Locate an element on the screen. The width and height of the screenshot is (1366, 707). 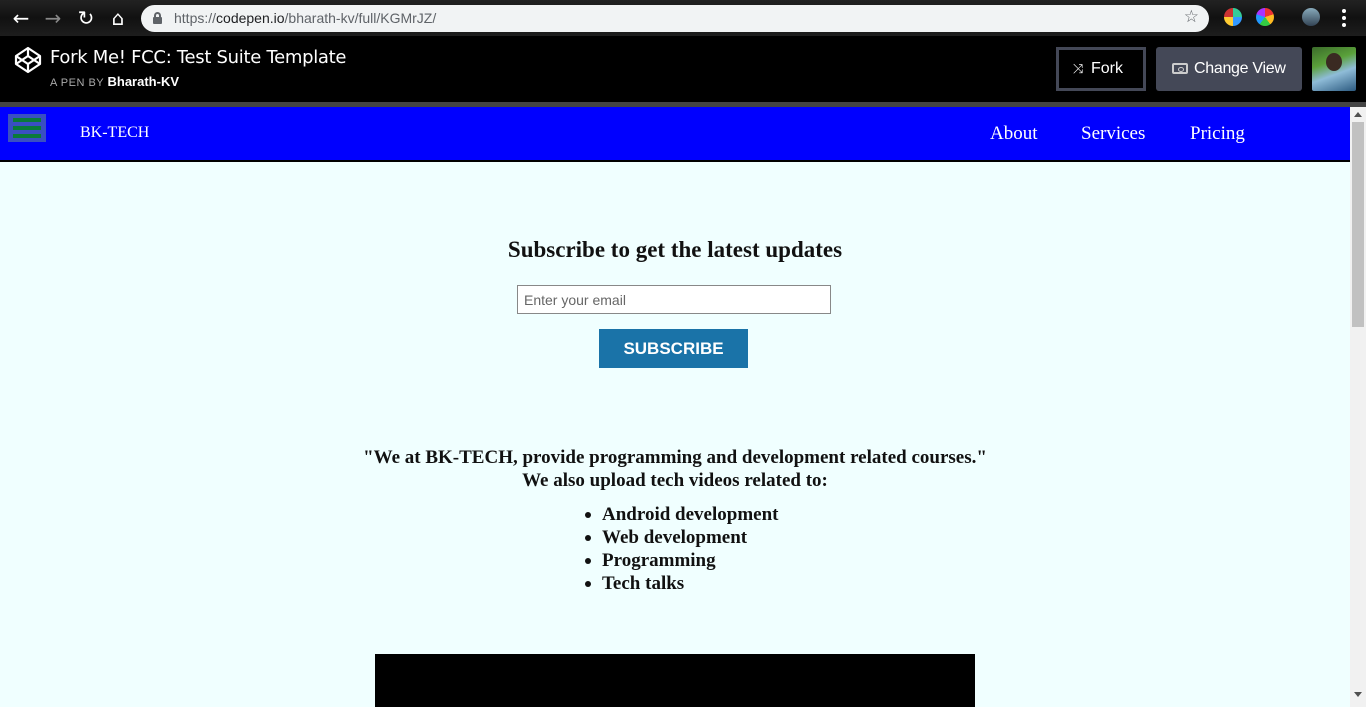
back-icon: ← is located at coordinates (21, 18).